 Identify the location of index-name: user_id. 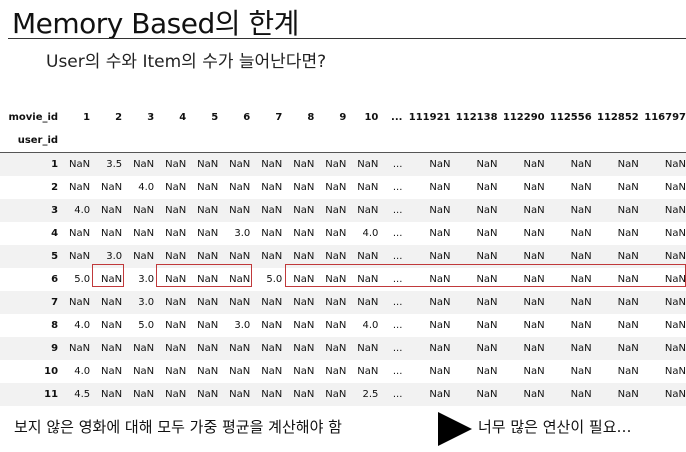
(29, 141).